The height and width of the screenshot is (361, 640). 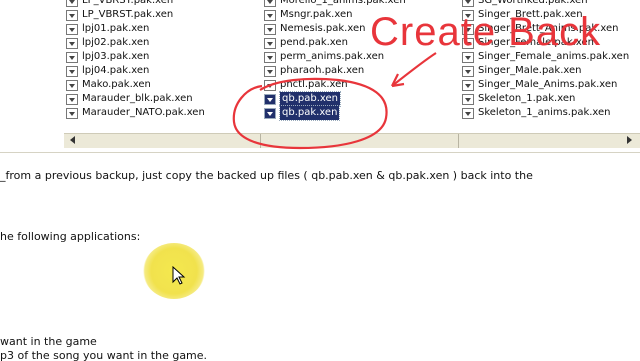 What do you see at coordinates (104, 355) in the screenshot?
I see `instruction-line: p3 of the song you want in the game.` at bounding box center [104, 355].